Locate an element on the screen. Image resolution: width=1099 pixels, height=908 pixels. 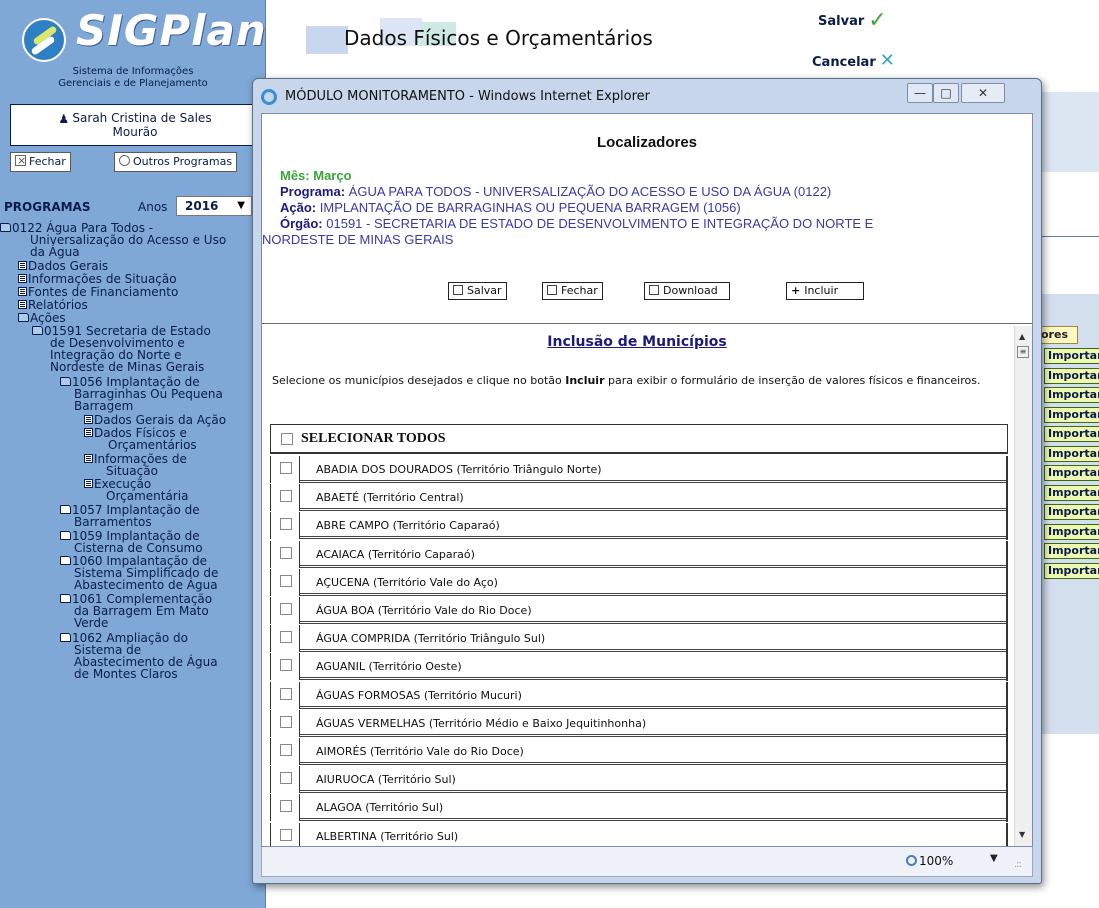
scroll-down-icon: ▼ is located at coordinates (1022, 834).